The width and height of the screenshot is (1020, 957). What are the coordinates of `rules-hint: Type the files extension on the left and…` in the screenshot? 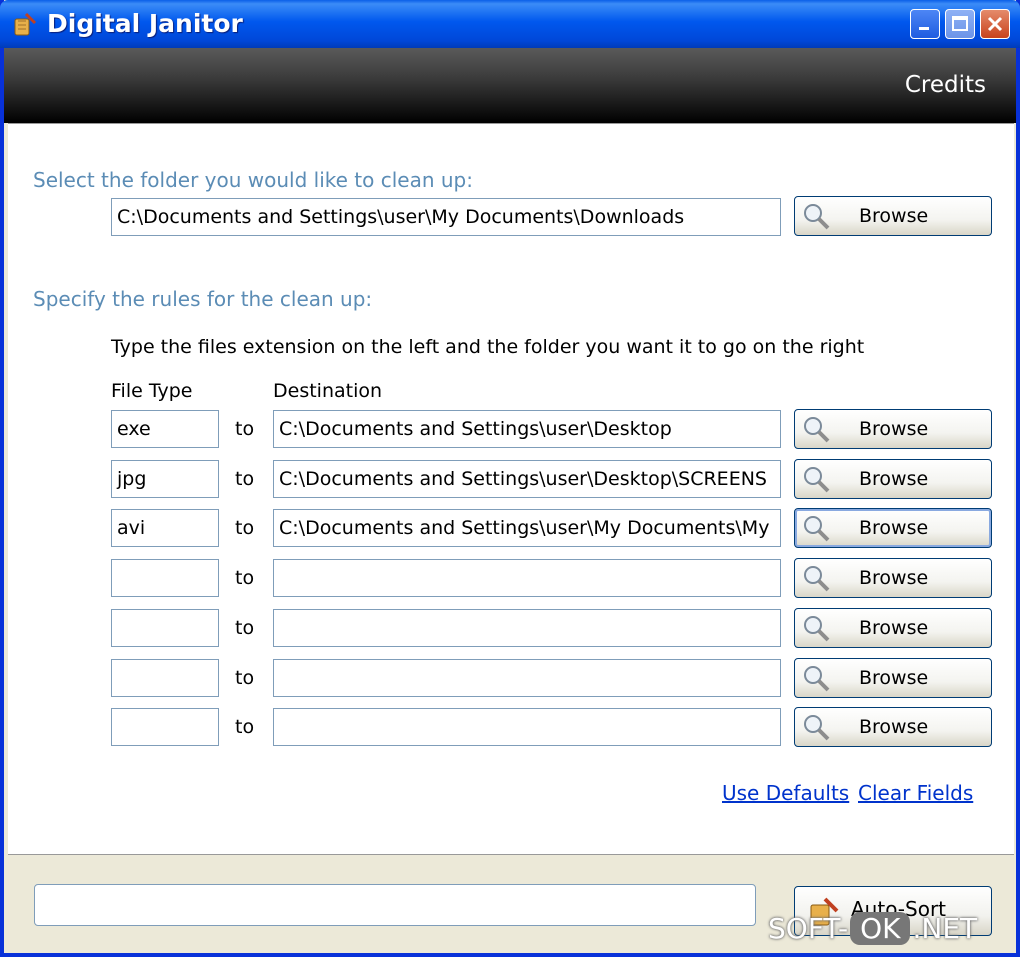 It's located at (488, 347).